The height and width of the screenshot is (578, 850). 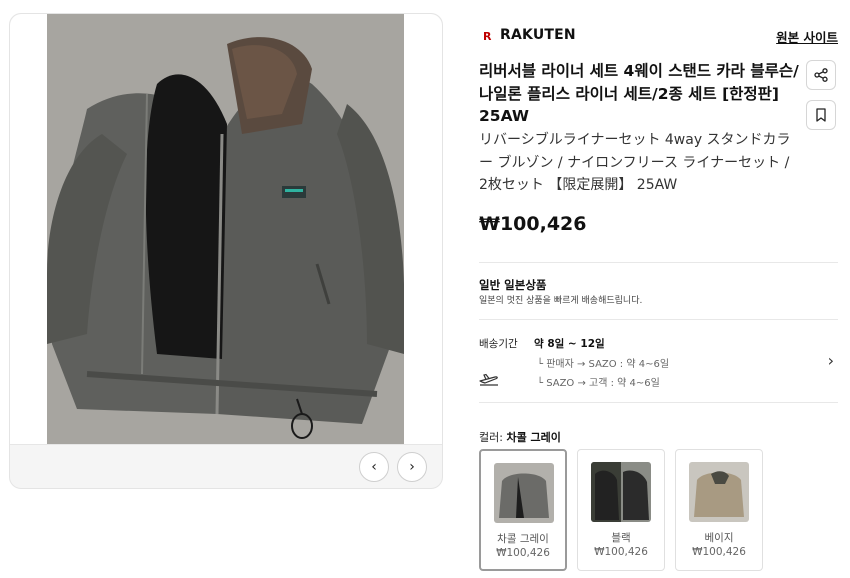 I want to click on color-label: 컬러: 차콜 그레이, so click(x=520, y=437).